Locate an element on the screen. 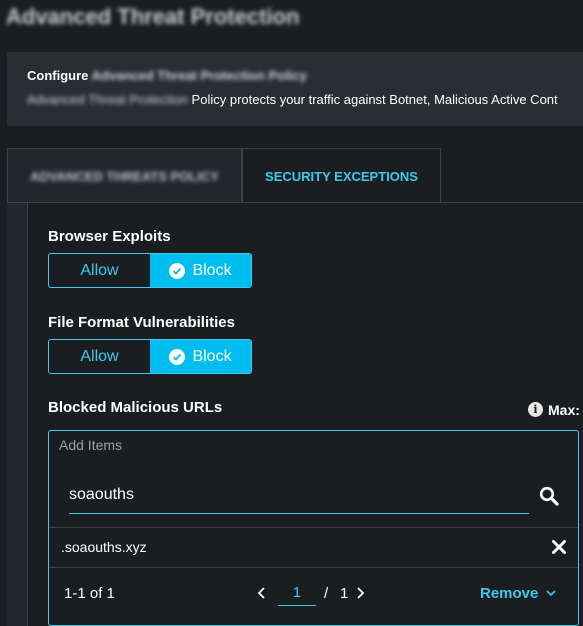  configure-prefix: Configure is located at coordinates (58, 75).